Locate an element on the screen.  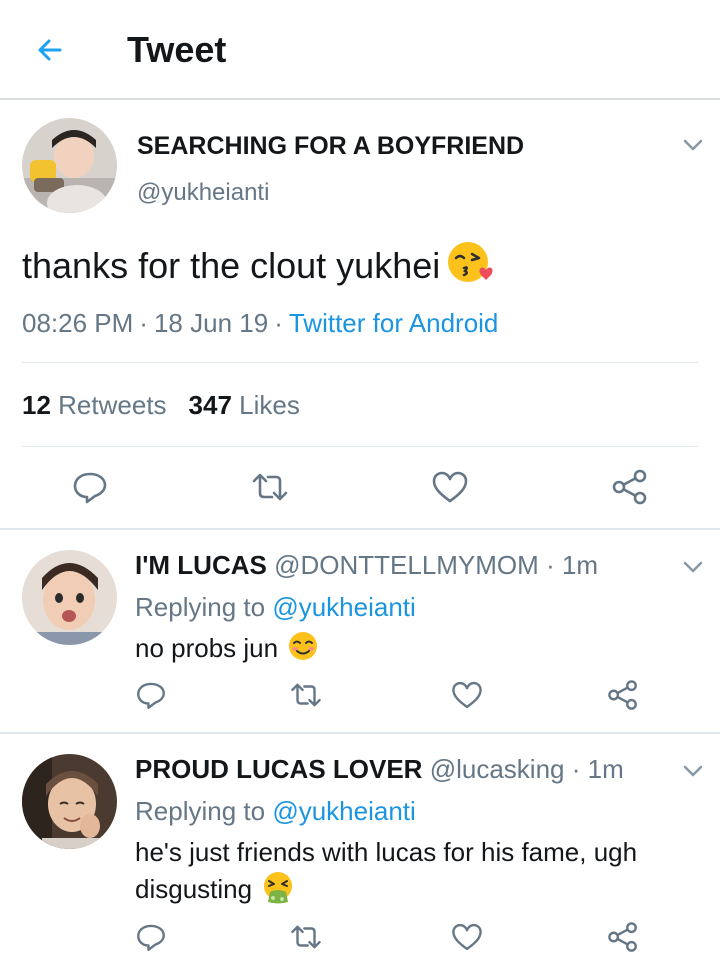
tweet-meta: 08:26 PM · 18 Jun 19 · Twitter for Android is located at coordinates (260, 323).